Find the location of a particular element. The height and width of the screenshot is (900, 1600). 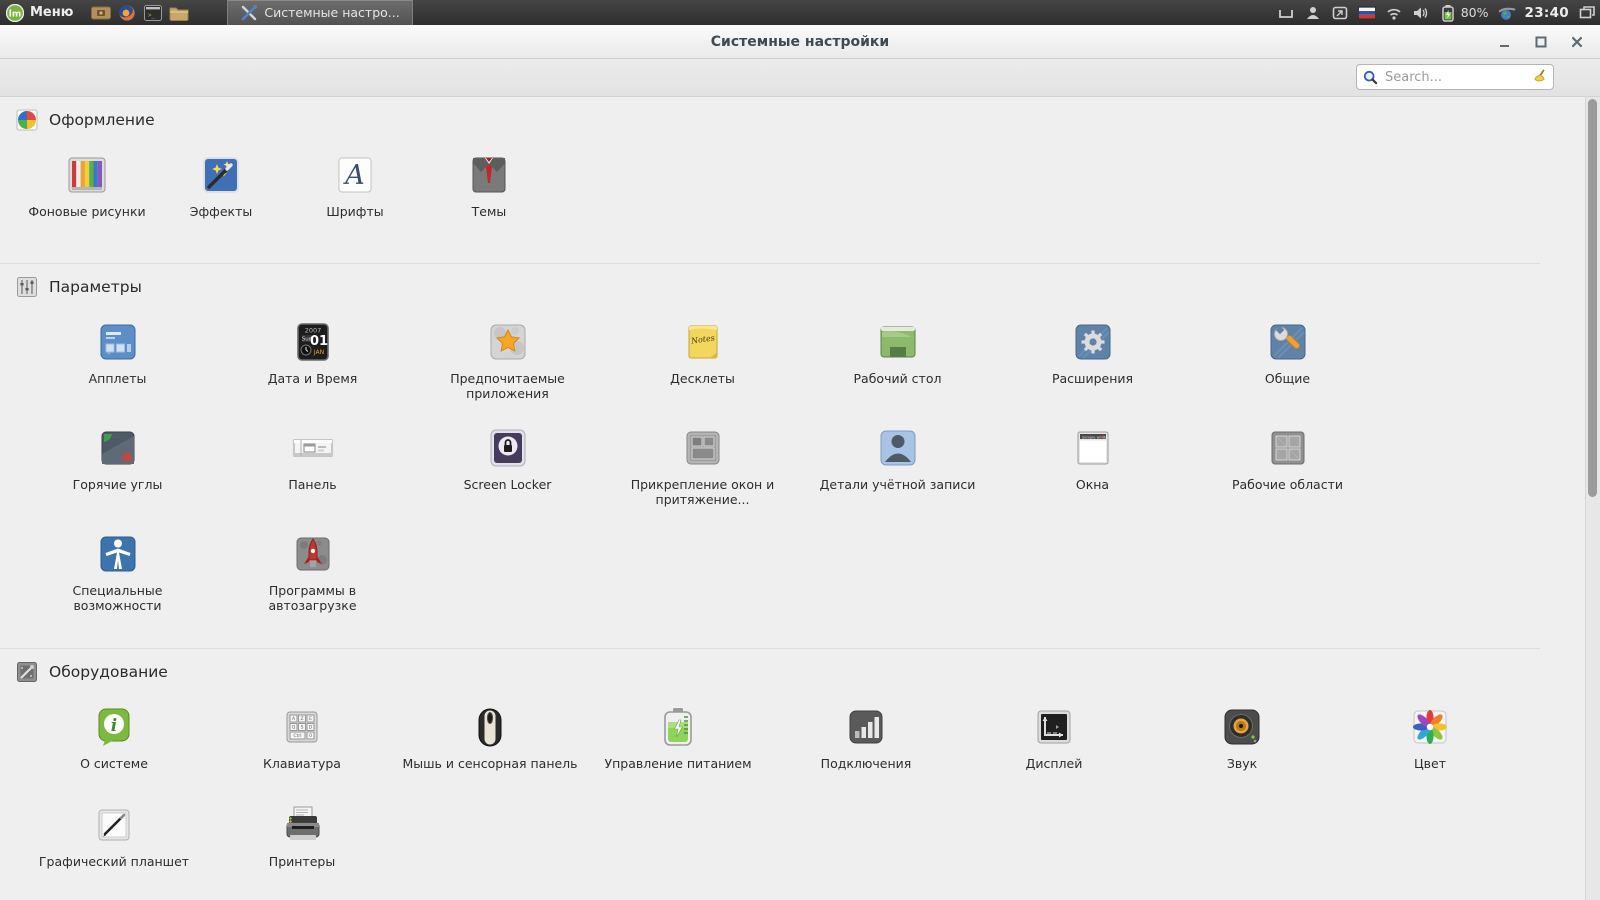

settings-item-startup-programs: Программы в автозагрузке is located at coordinates (312, 579).